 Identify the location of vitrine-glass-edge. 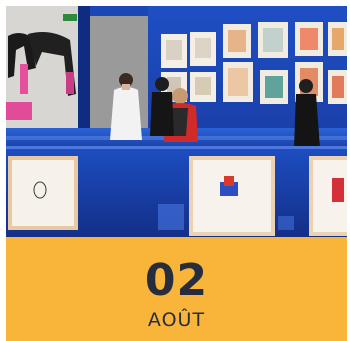
(176, 147).